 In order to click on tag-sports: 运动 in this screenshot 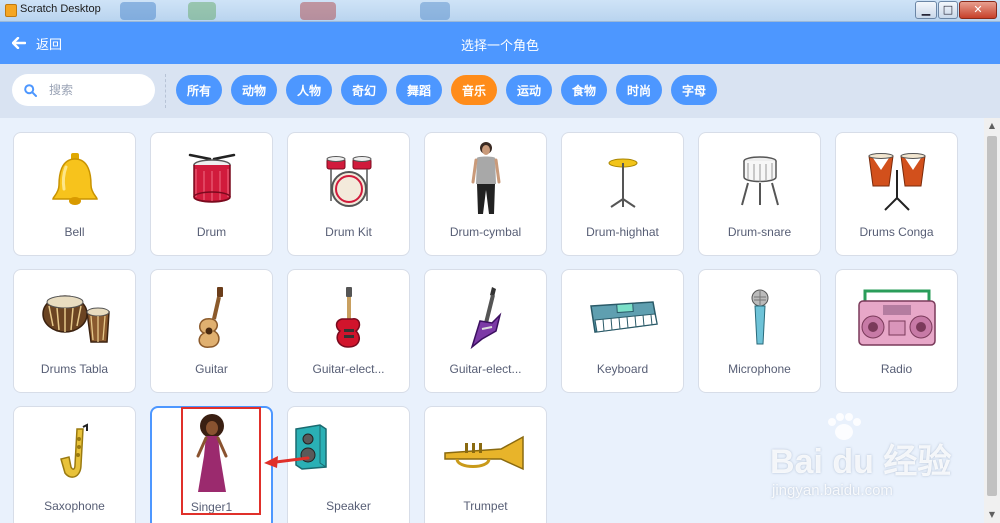, I will do `click(529, 90)`.